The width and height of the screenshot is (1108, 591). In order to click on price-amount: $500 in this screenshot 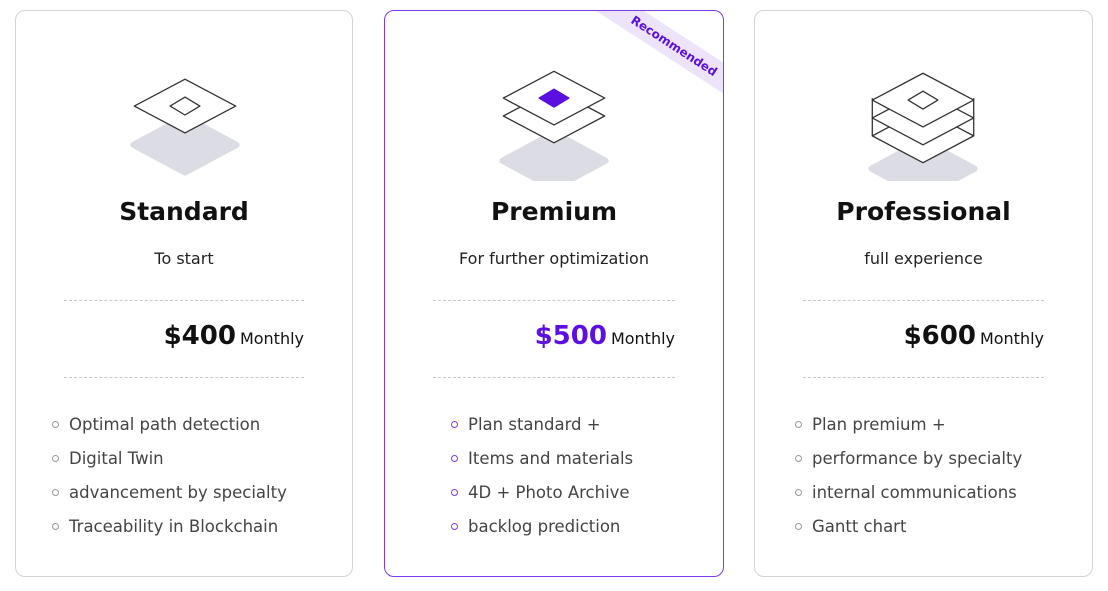, I will do `click(570, 336)`.